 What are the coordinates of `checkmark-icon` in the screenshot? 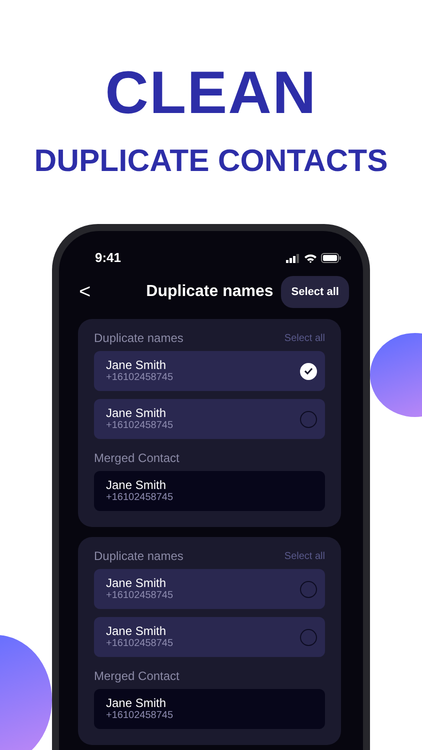 It's located at (308, 371).